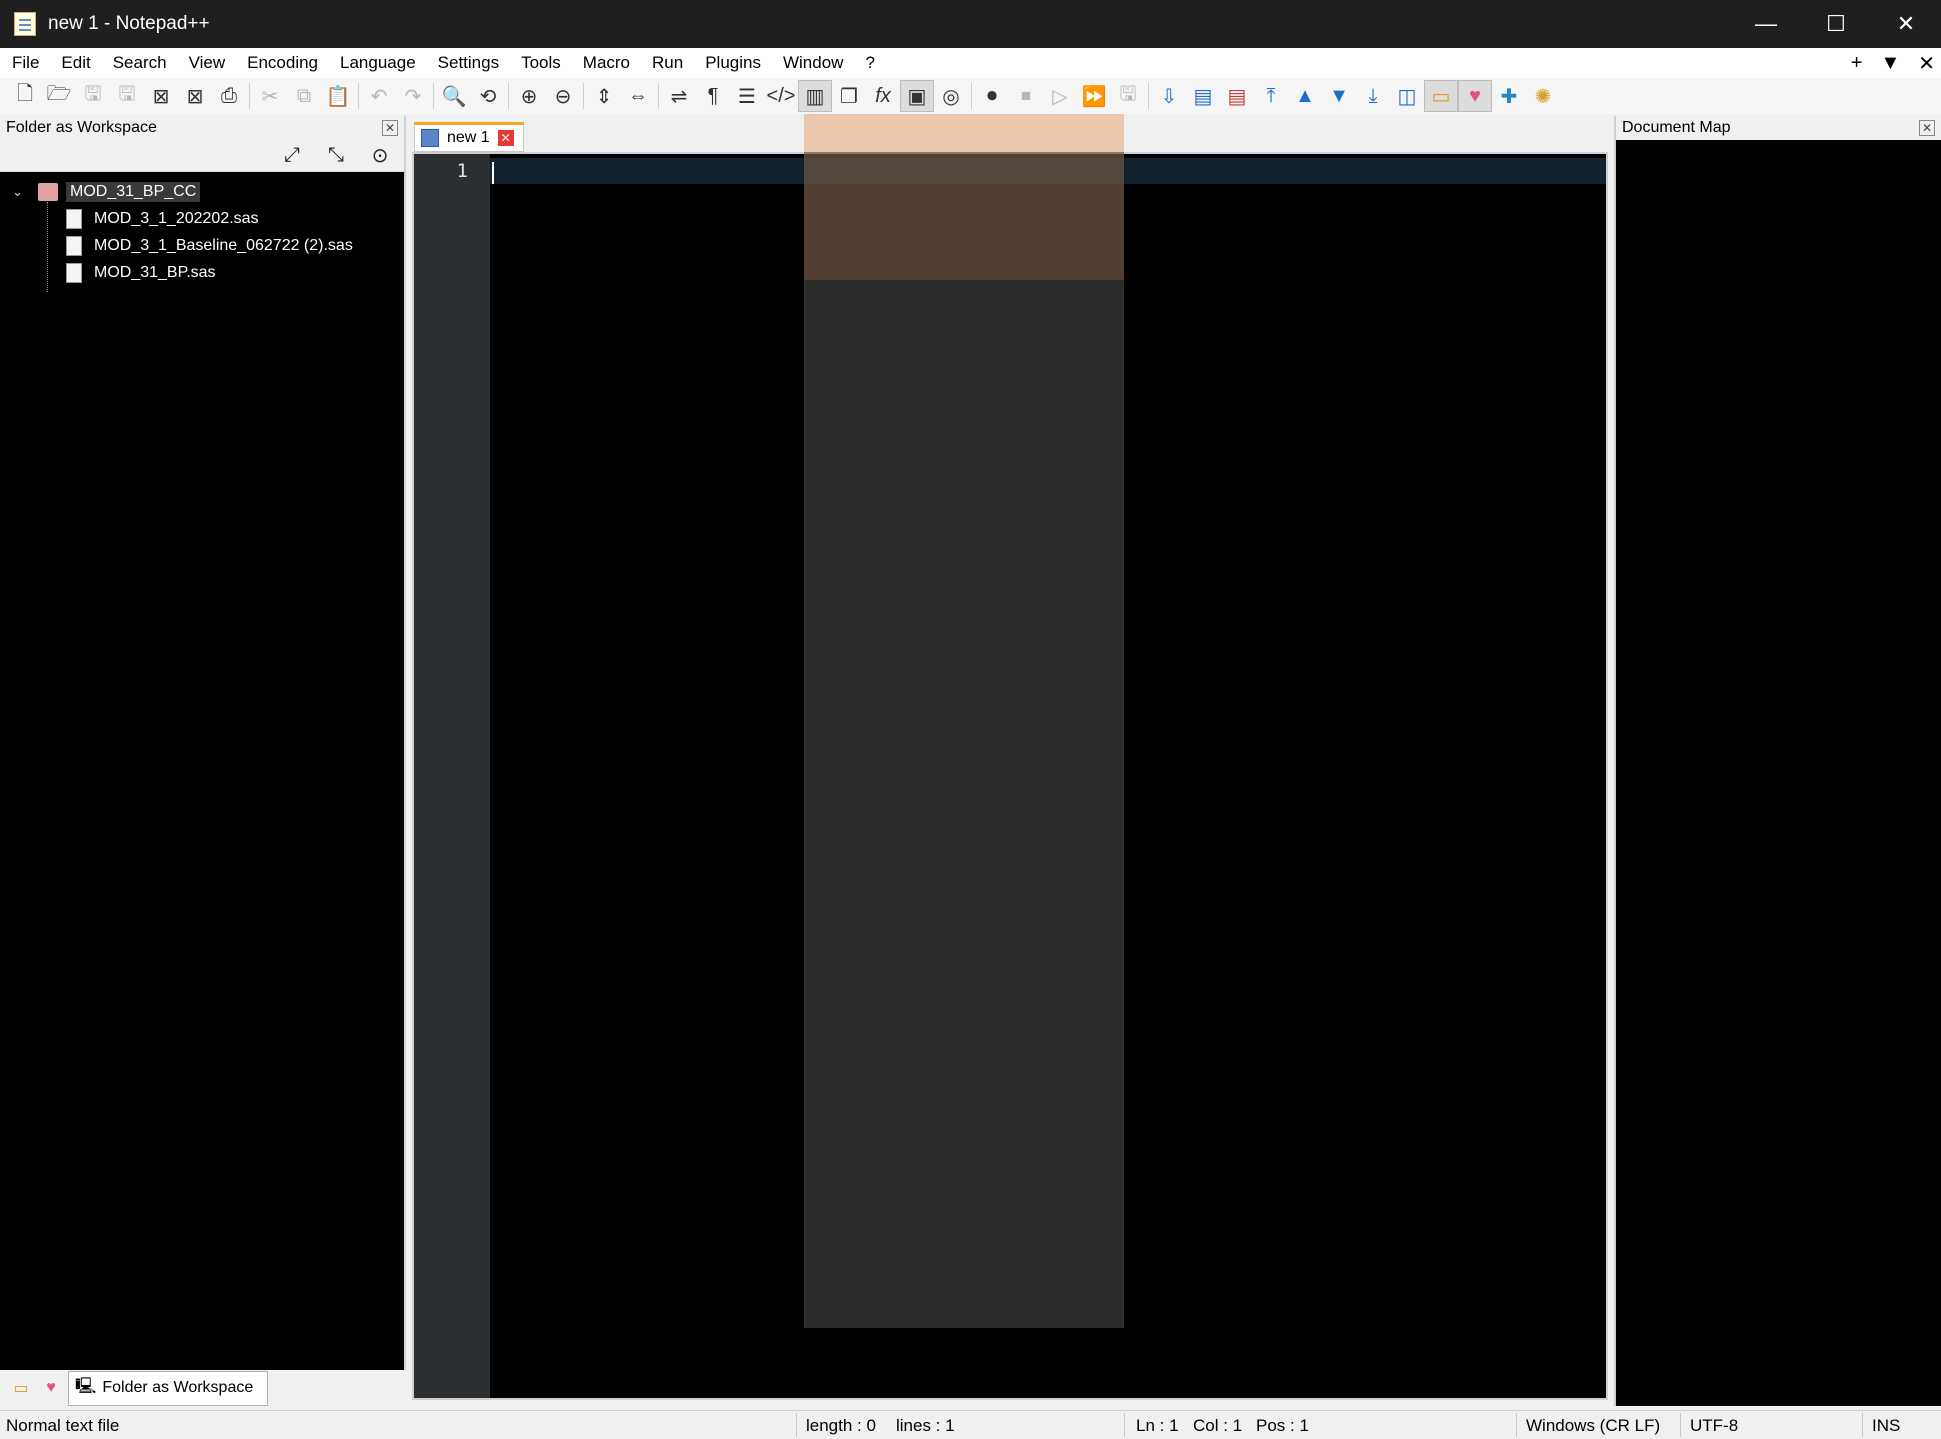 The height and width of the screenshot is (1439, 1941). Describe the element at coordinates (127, 96) in the screenshot. I see `save-all-icon: 🖫` at that location.